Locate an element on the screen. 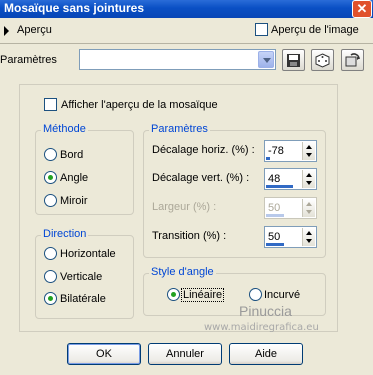  mosaic-preview-label: Afficher l'aperçu de la mosaïque is located at coordinates (139, 105).